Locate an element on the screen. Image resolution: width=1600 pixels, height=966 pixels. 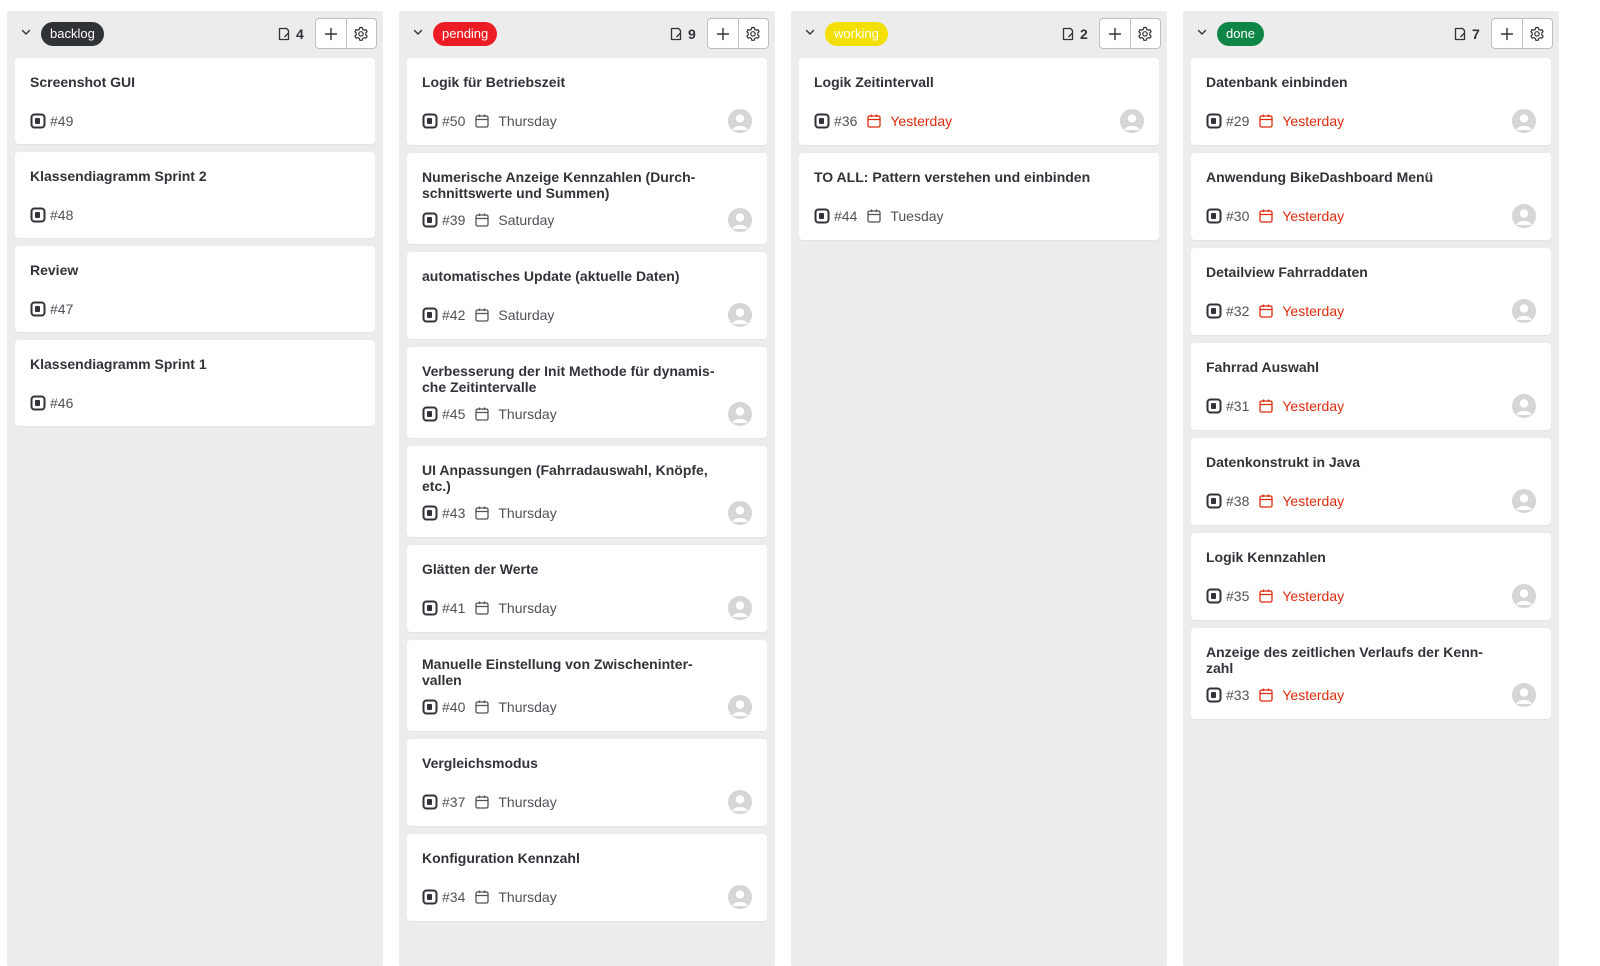
column-label: pending is located at coordinates (465, 34).